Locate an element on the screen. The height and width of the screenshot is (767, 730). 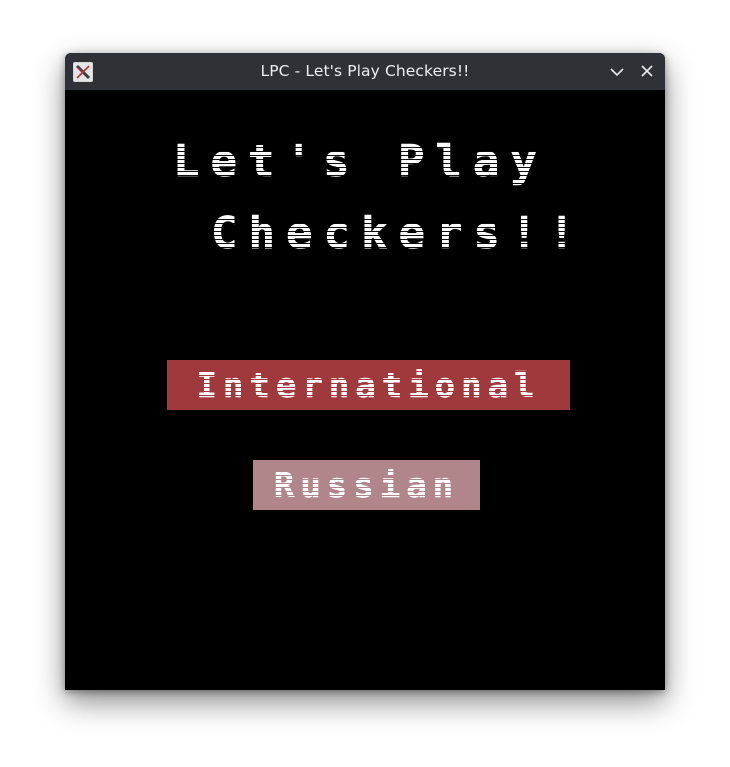
chevron-down-icon is located at coordinates (617, 72).